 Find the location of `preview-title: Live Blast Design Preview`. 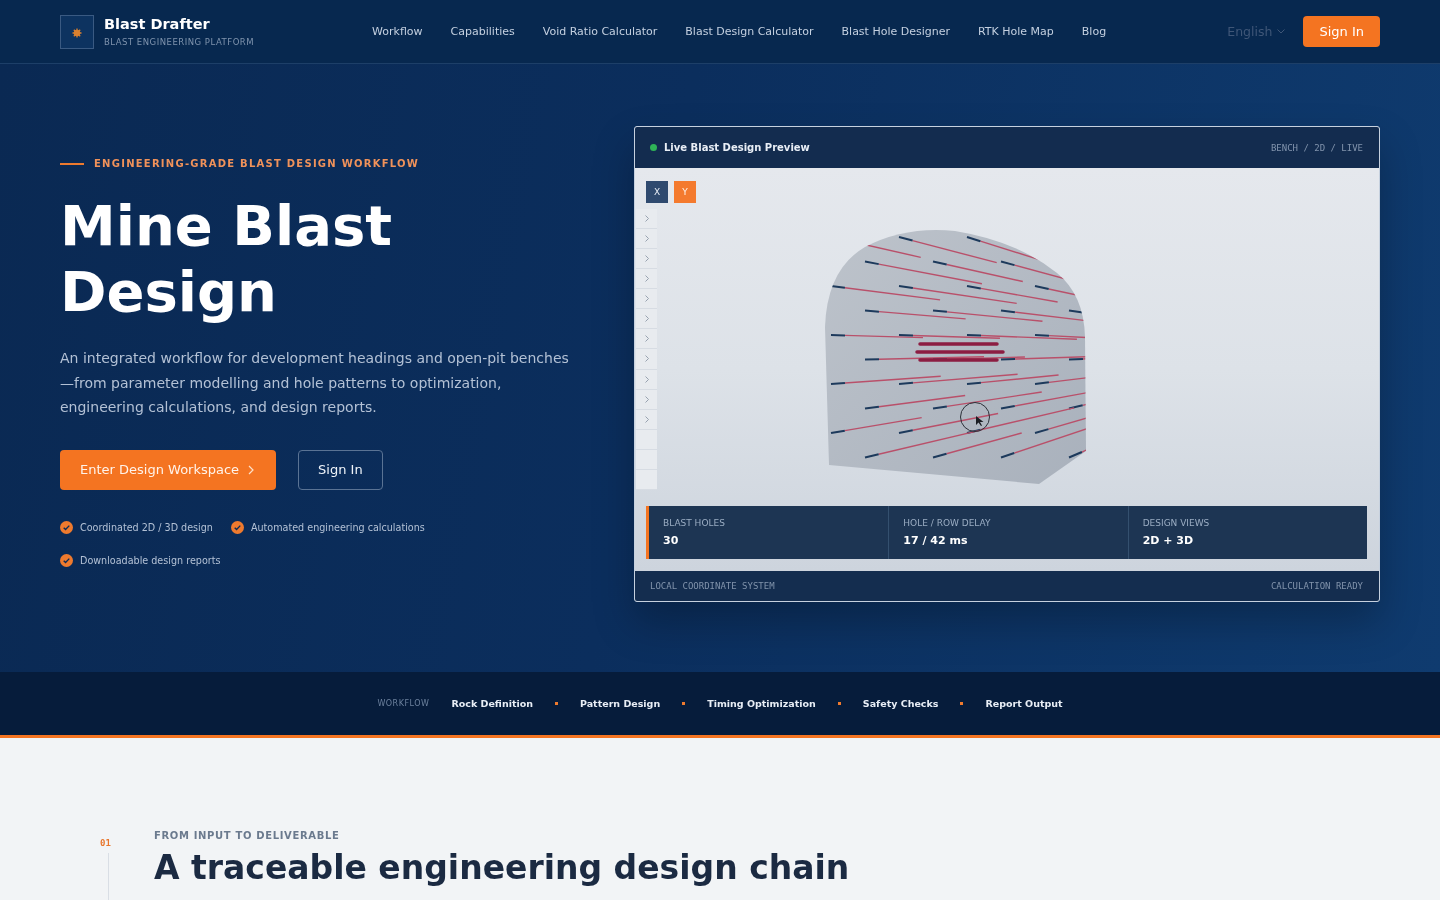

preview-title: Live Blast Design Preview is located at coordinates (737, 147).